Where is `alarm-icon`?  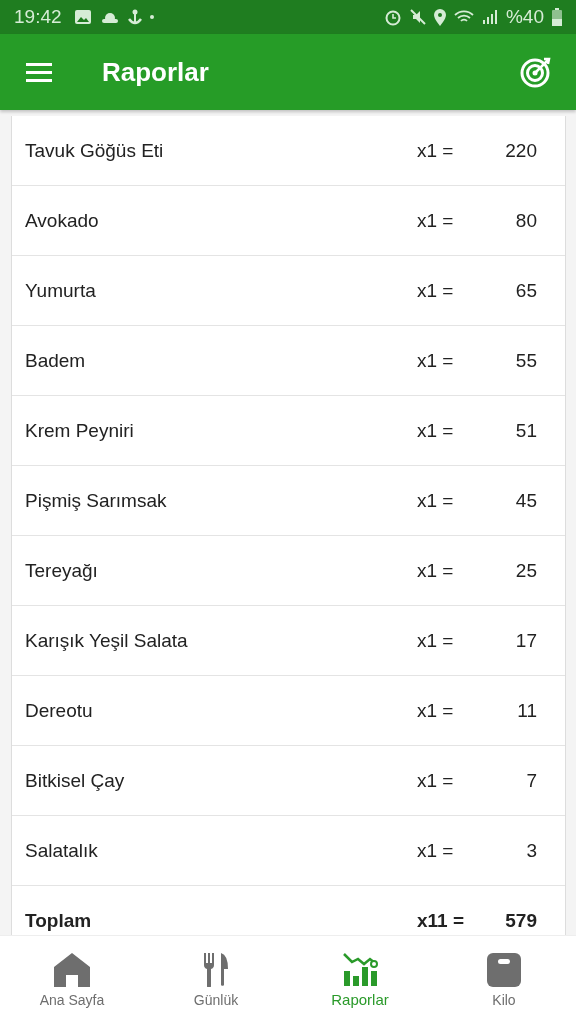 alarm-icon is located at coordinates (392, 17).